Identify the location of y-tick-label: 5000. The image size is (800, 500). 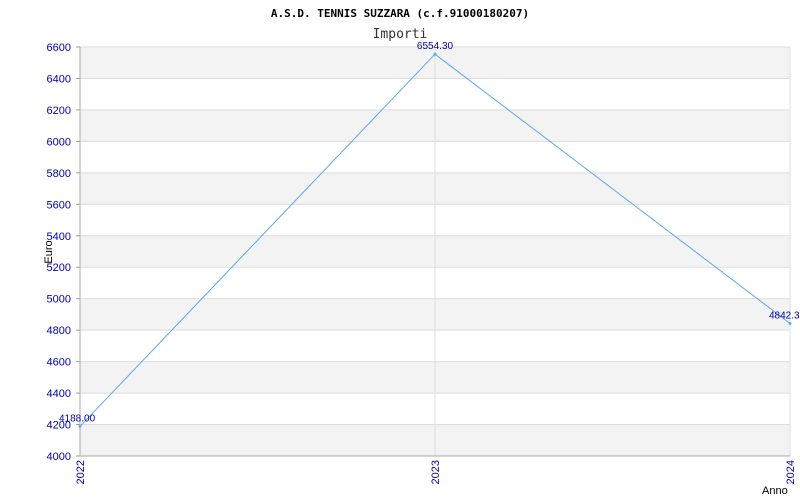
(59, 300).